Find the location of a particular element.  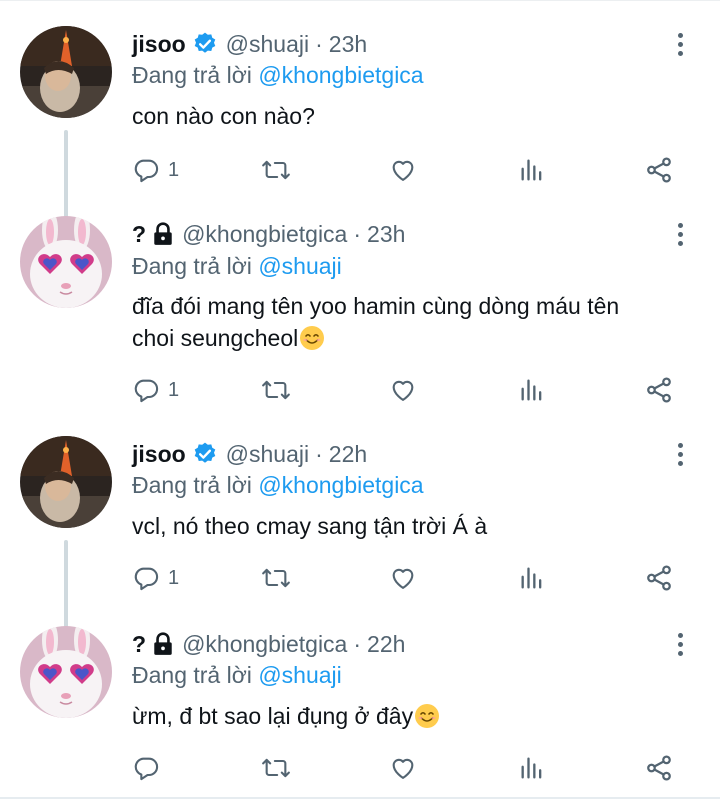

tweet-text: ừm, đ bt sao lại đụng ở đây is located at coordinates (417, 716).